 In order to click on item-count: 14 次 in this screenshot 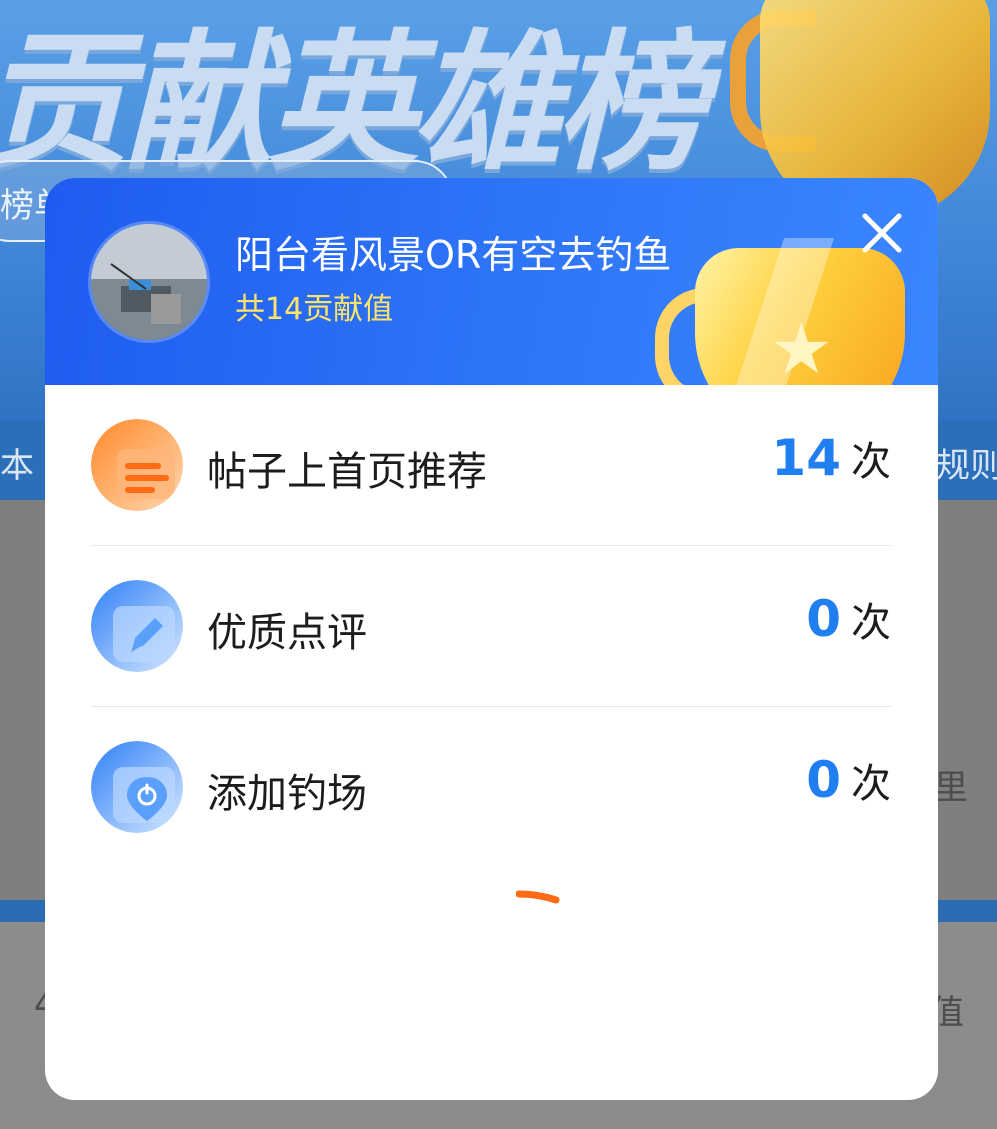, I will do `click(831, 458)`.